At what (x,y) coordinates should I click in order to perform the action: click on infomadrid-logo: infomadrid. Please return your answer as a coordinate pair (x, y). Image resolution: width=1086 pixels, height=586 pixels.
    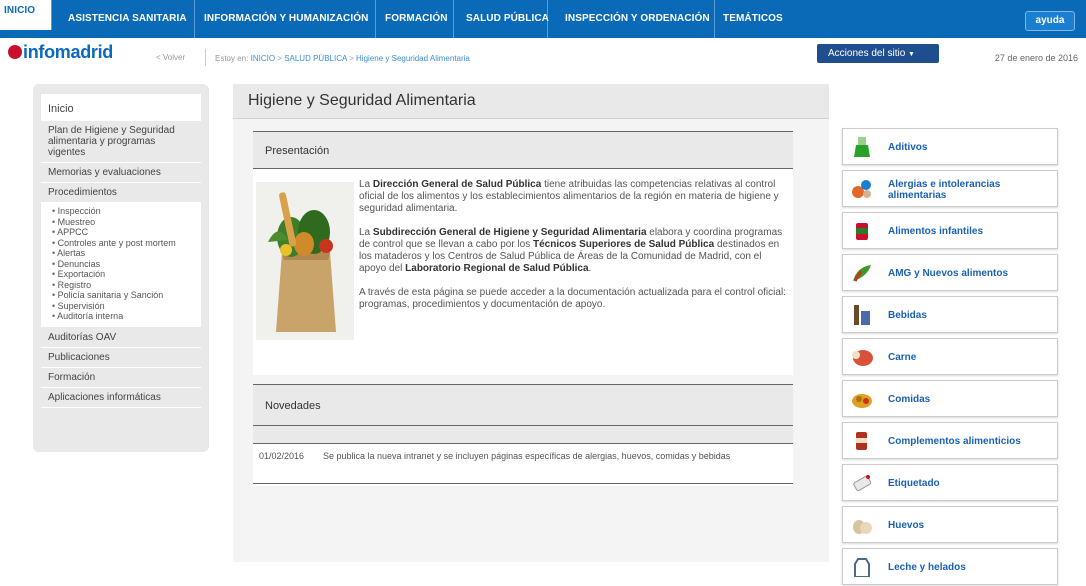
    Looking at the image, I should click on (60, 52).